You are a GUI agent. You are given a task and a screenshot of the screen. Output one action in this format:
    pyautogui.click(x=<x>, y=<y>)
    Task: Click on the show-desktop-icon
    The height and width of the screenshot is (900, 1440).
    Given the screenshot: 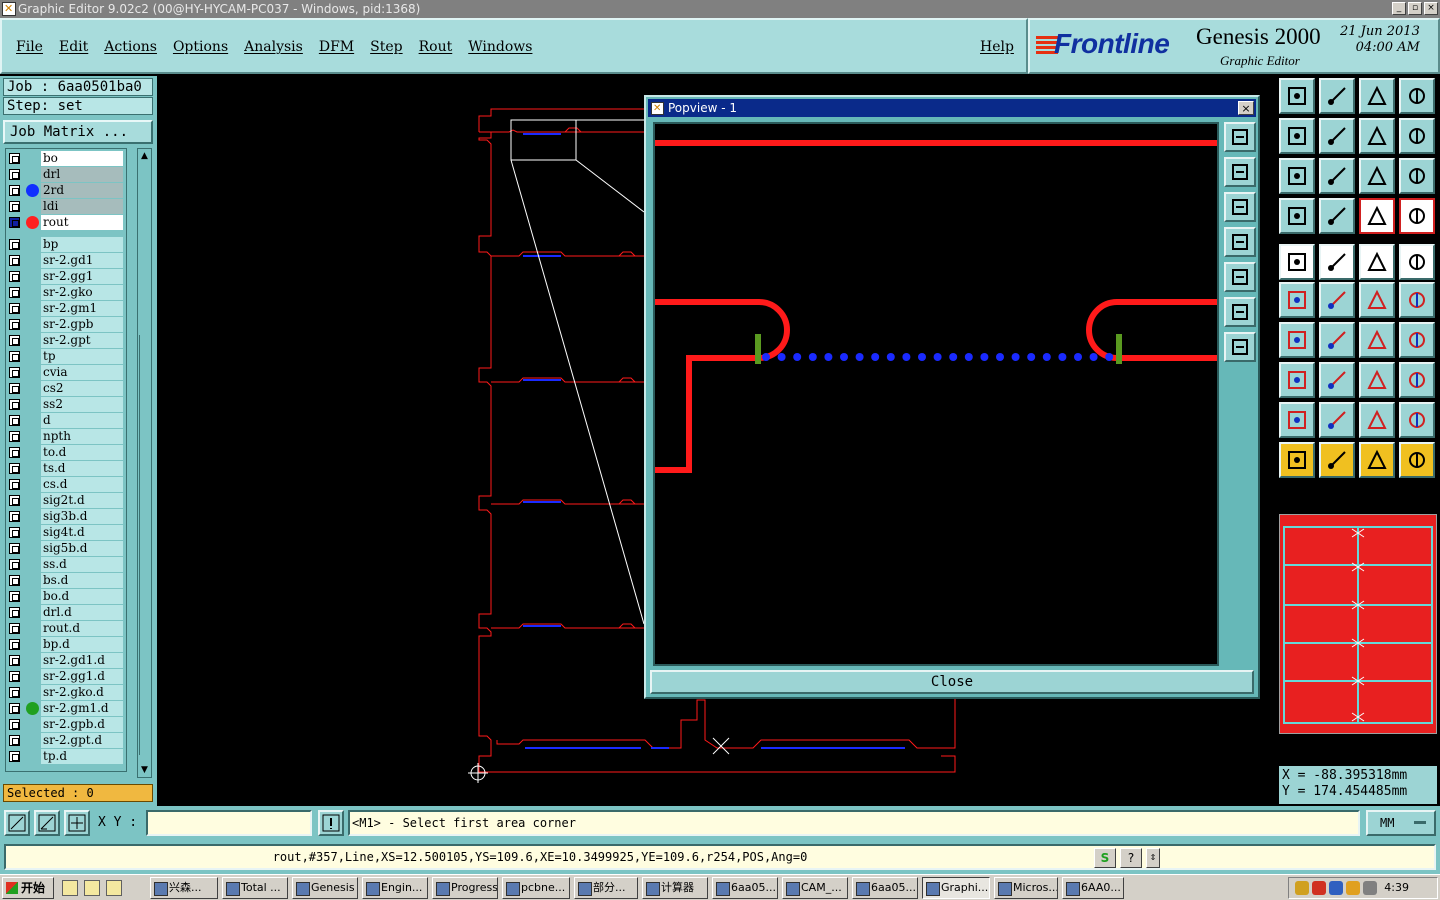 What is the action you would take?
    pyautogui.click(x=70, y=888)
    